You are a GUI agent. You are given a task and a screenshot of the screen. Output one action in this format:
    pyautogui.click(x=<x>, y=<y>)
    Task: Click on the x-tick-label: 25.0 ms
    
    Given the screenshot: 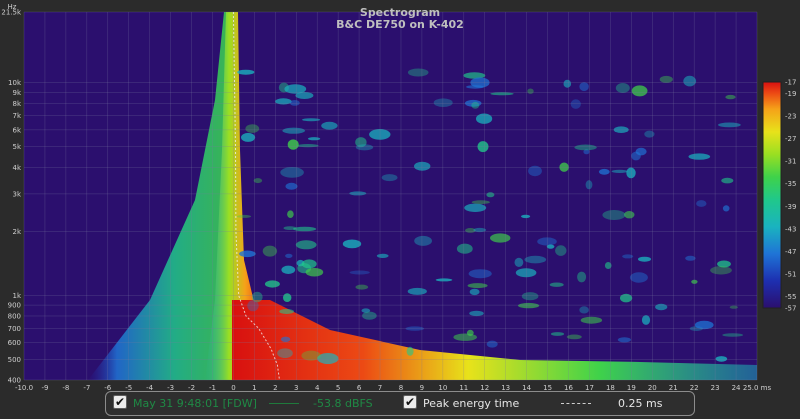 What is the action you would take?
    pyautogui.click(x=757, y=388)
    